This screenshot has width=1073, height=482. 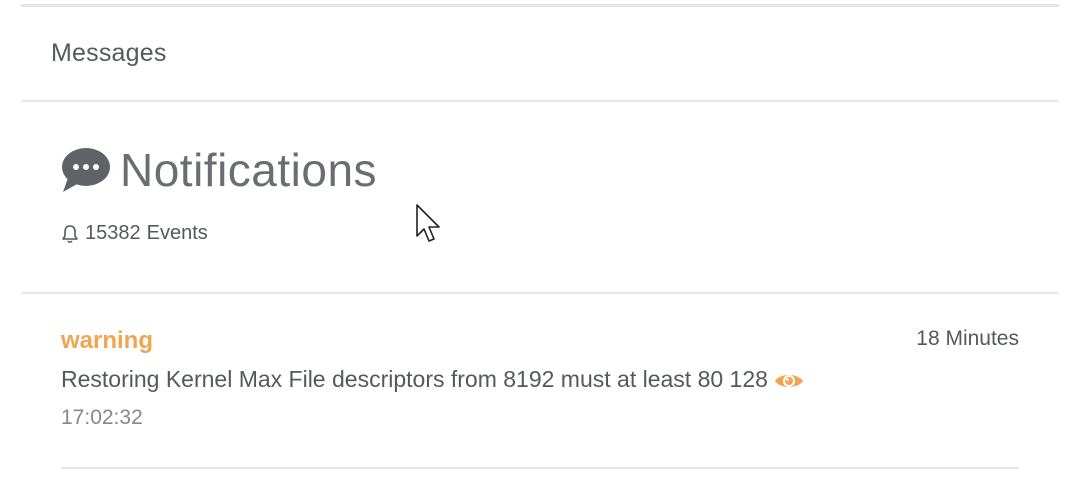 What do you see at coordinates (967, 338) in the screenshot?
I see `event-time-ago: 18 Minutes` at bounding box center [967, 338].